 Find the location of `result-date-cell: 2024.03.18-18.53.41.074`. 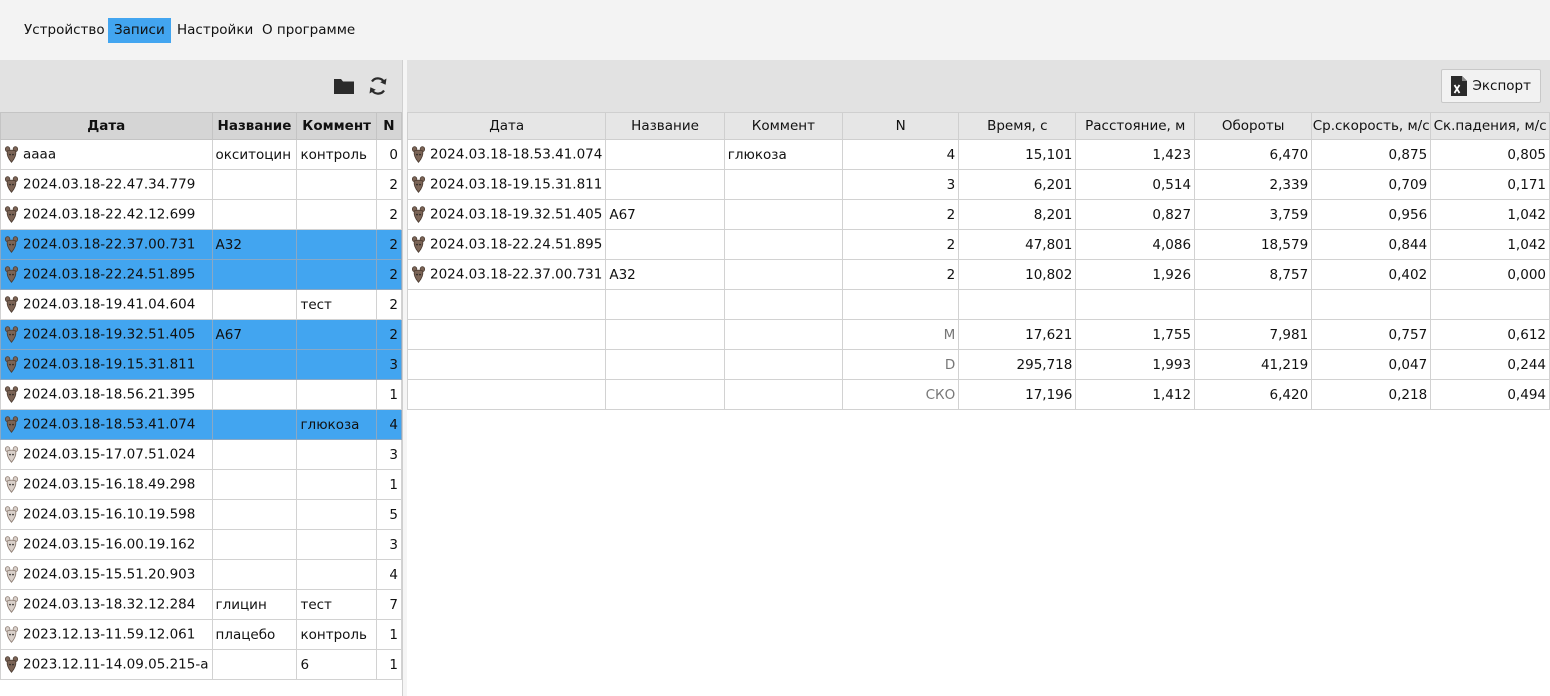

result-date-cell: 2024.03.18-18.53.41.074 is located at coordinates (506, 154).